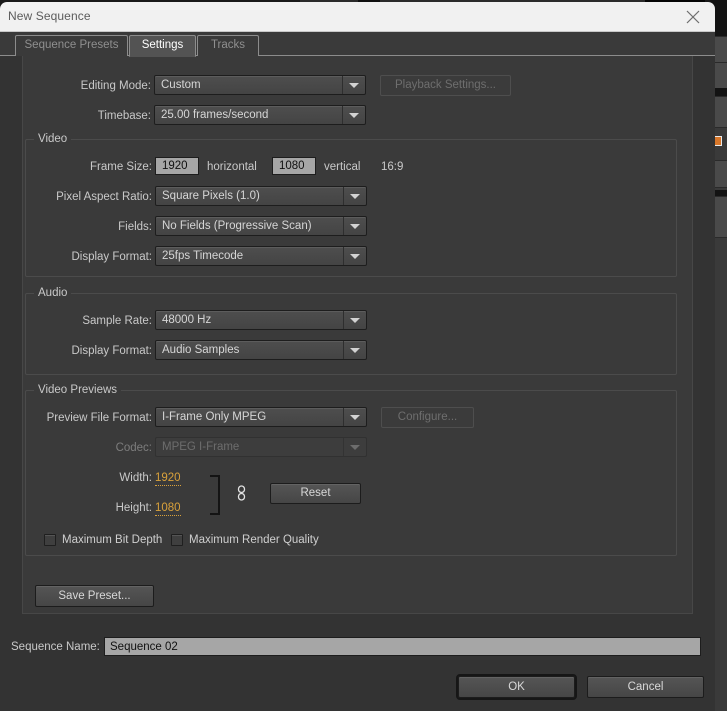 Image resolution: width=727 pixels, height=711 pixels. What do you see at coordinates (201, 447) in the screenshot?
I see `codec-value: MPEG I-Frame` at bounding box center [201, 447].